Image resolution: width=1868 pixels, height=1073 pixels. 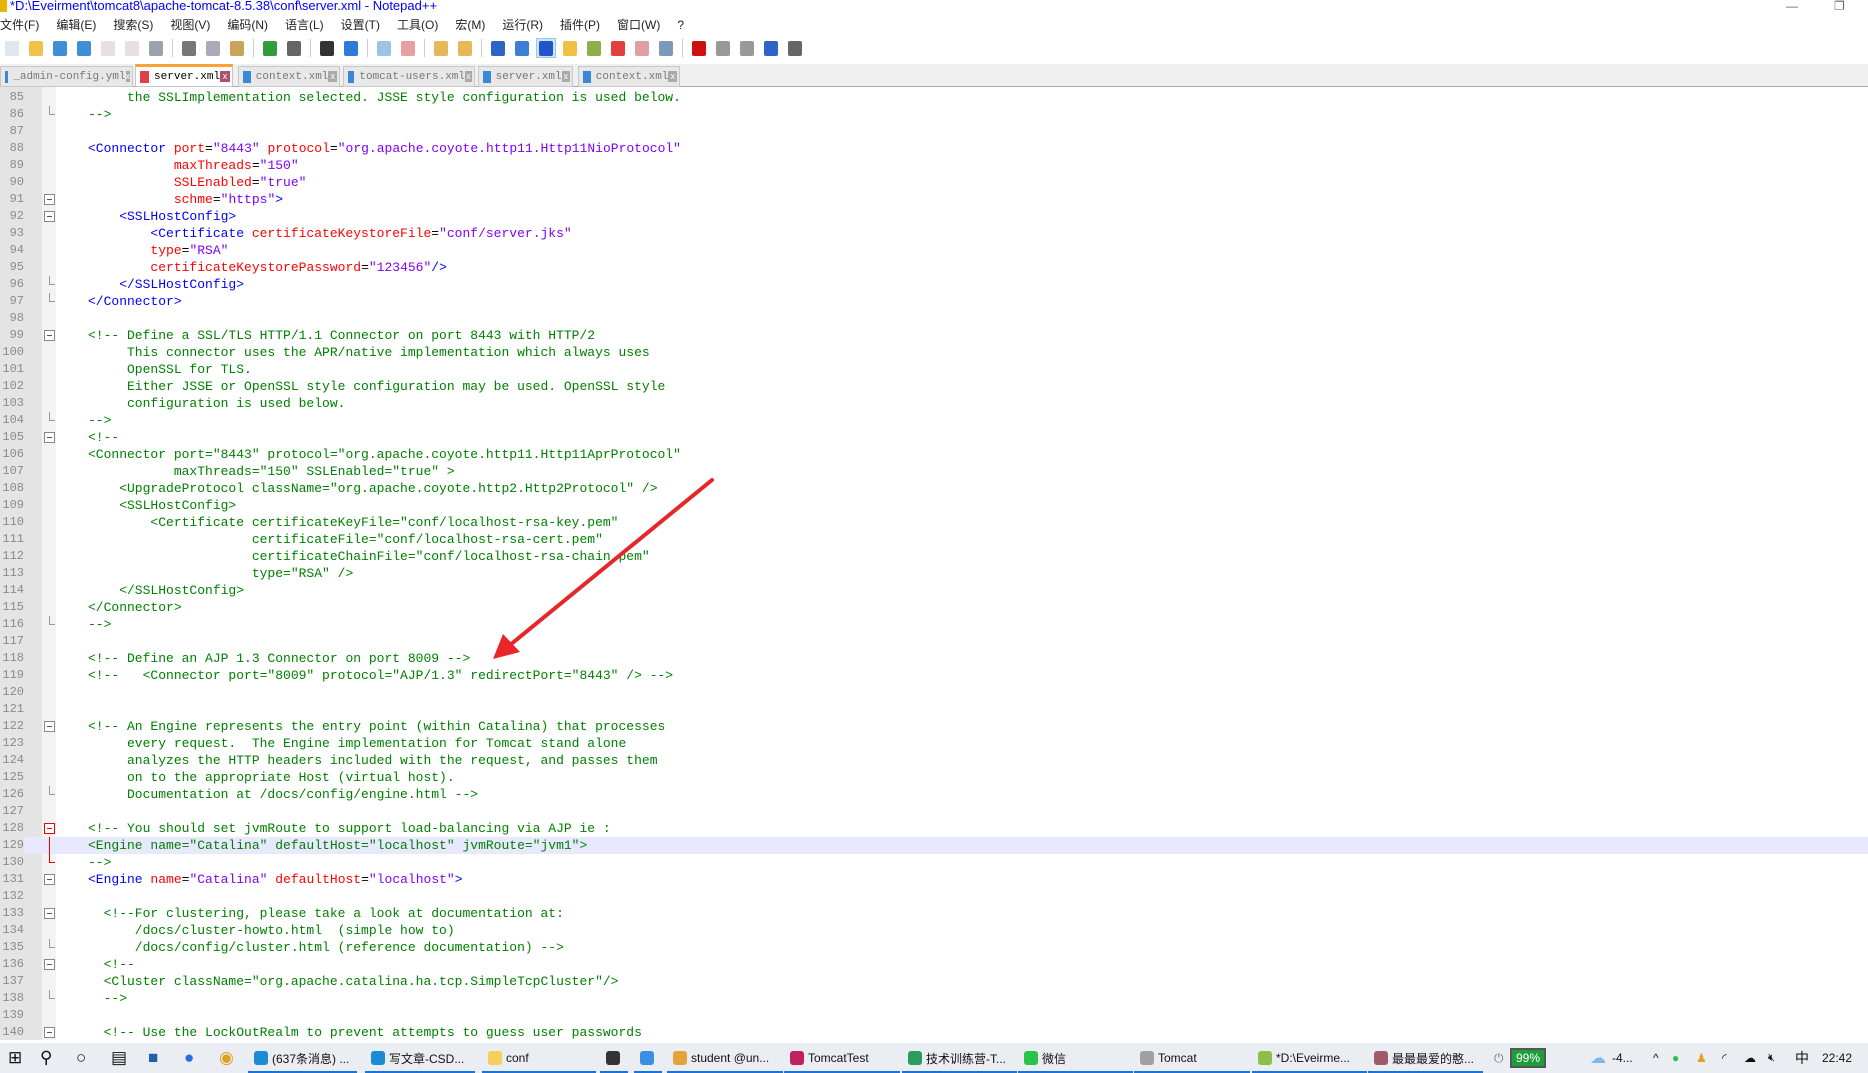 What do you see at coordinates (614, 1058) in the screenshot?
I see `taskbar-app` at bounding box center [614, 1058].